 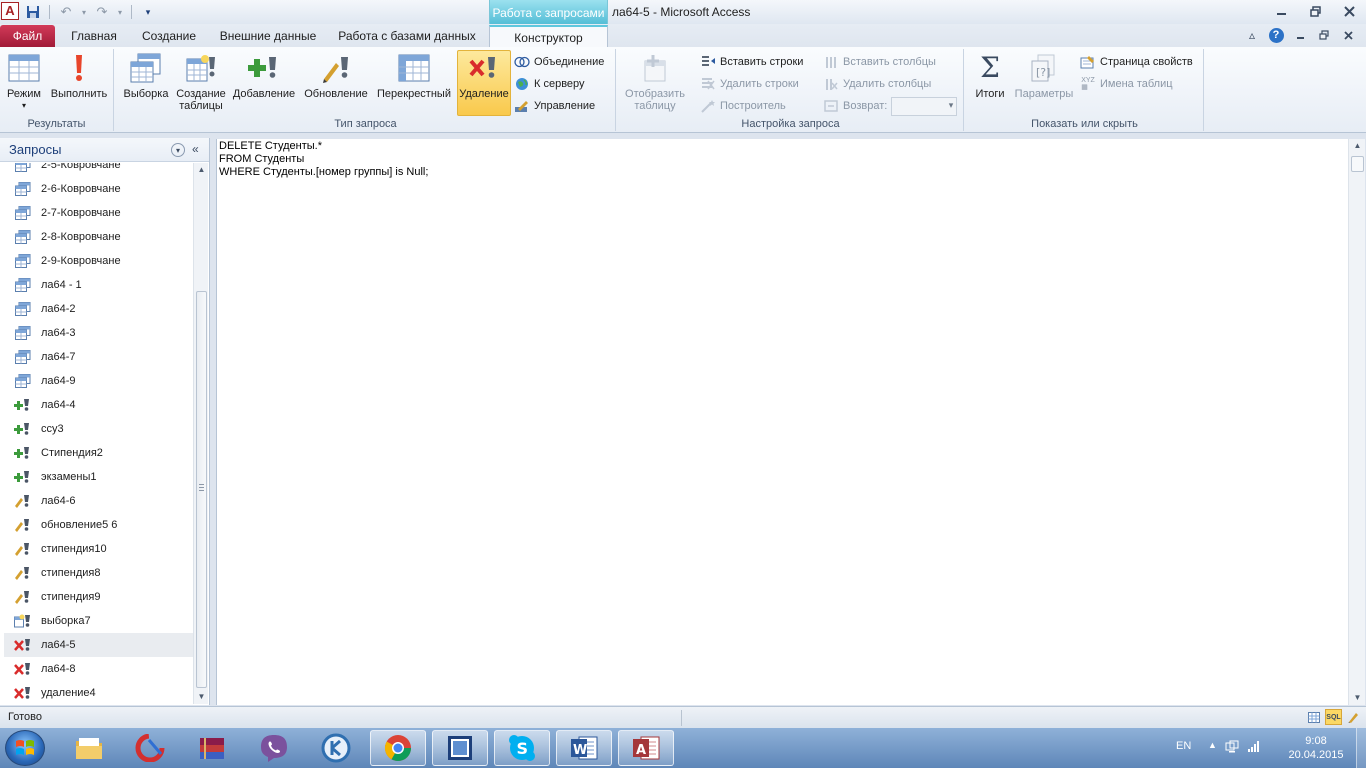 I want to click on close-icon, so click(x=1349, y=11).